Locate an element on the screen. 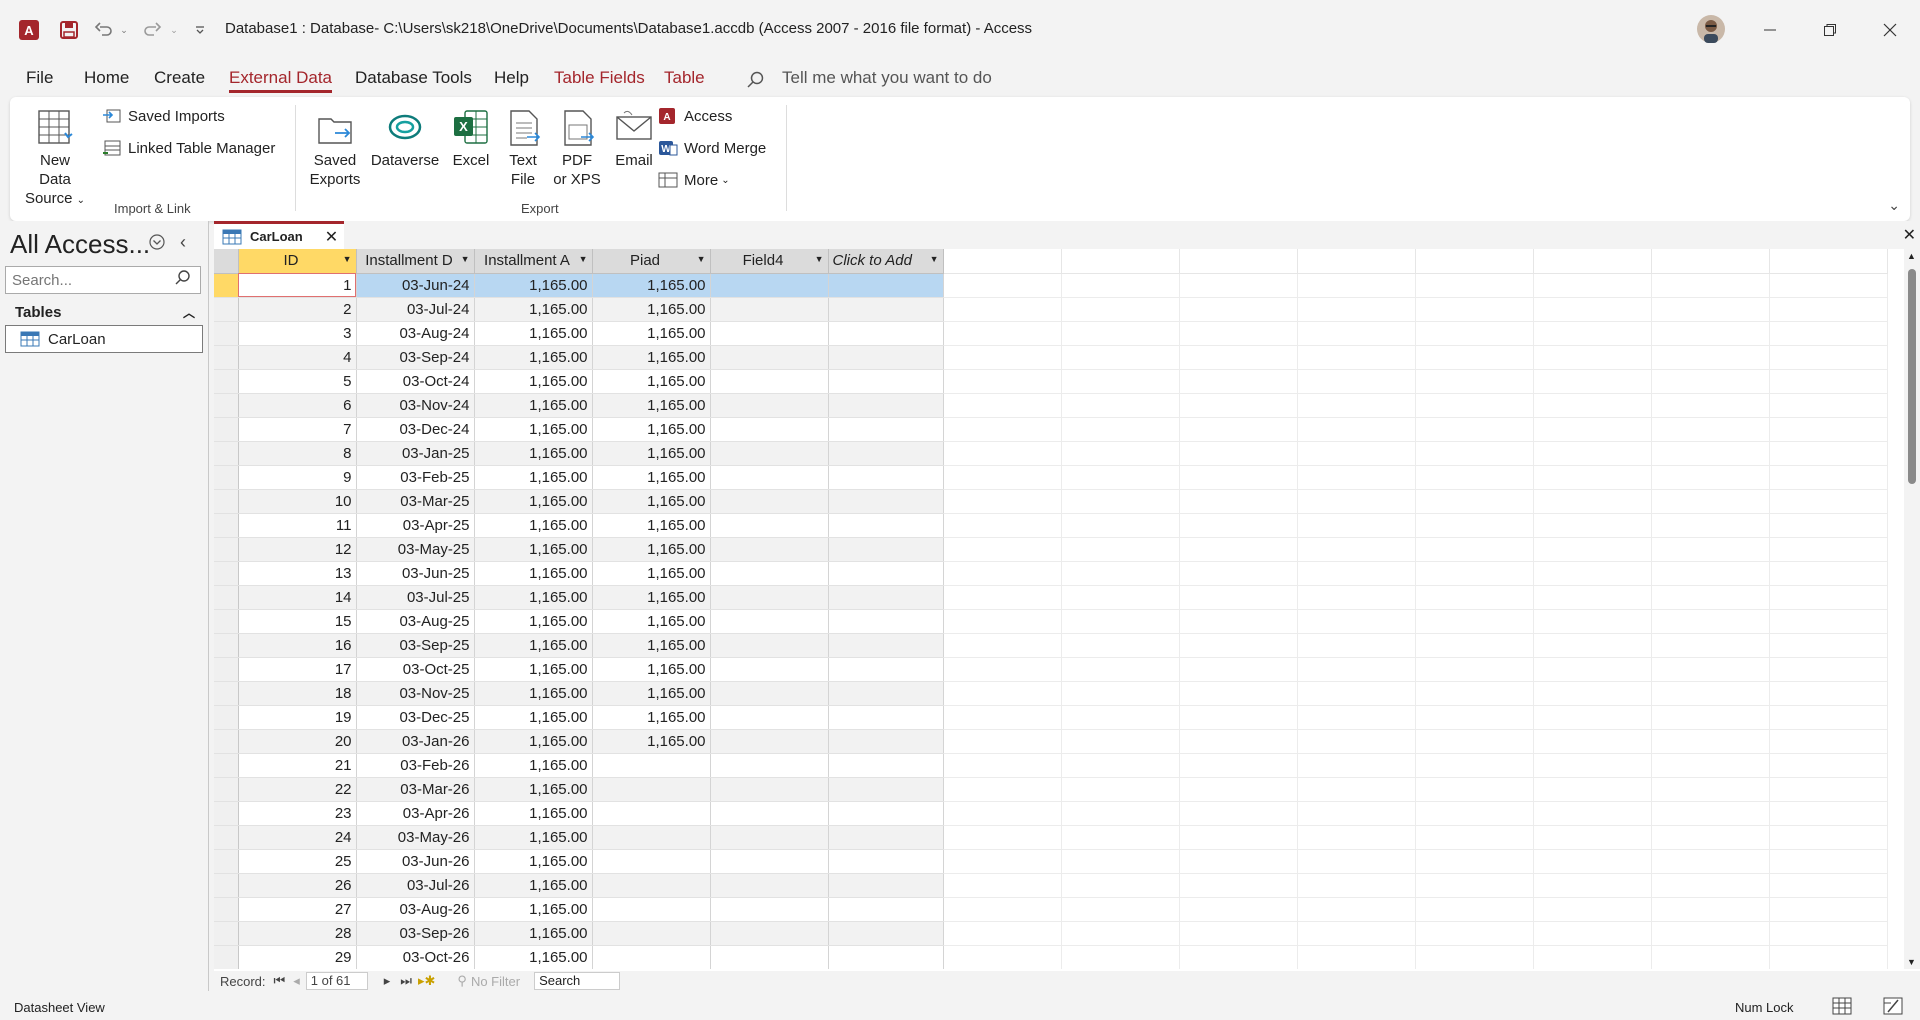 Image resolution: width=1920 pixels, height=1020 pixels. save-icon is located at coordinates (69, 30).